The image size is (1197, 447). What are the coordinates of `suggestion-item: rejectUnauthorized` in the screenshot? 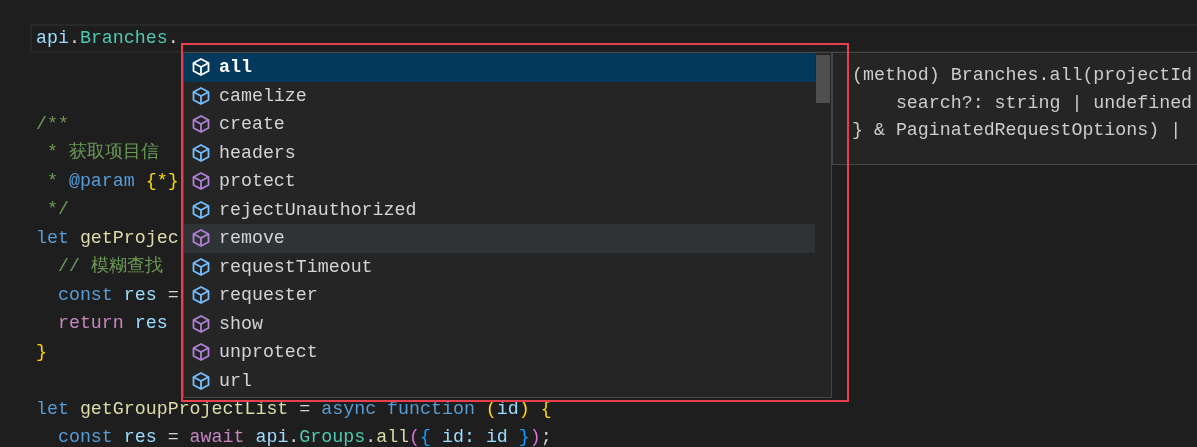 It's located at (499, 209).